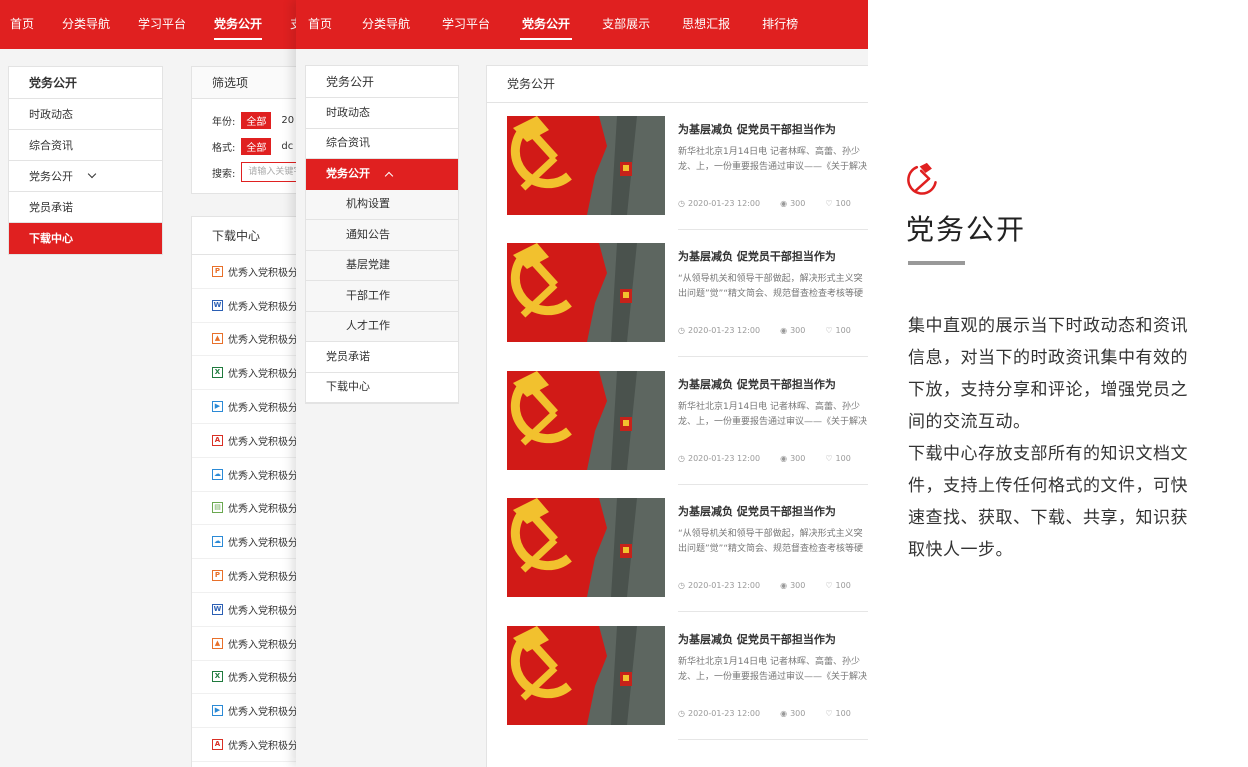 The image size is (1248, 767). Describe the element at coordinates (389, 175) in the screenshot. I see `chevron-up-icon` at that location.